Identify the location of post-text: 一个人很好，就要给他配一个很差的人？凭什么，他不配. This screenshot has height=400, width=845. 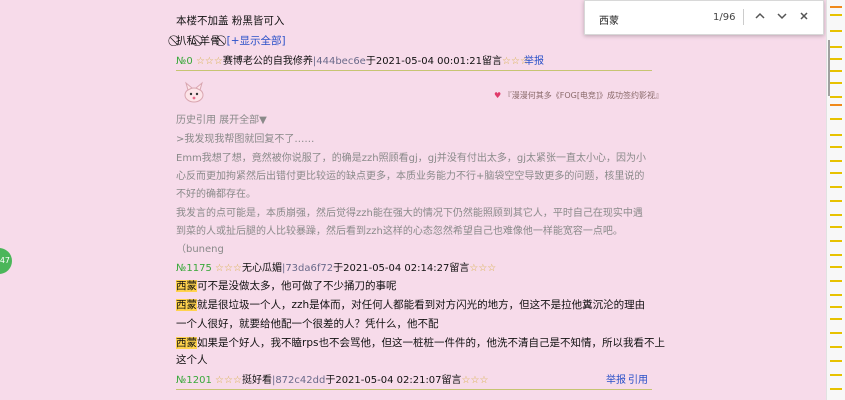
(307, 324).